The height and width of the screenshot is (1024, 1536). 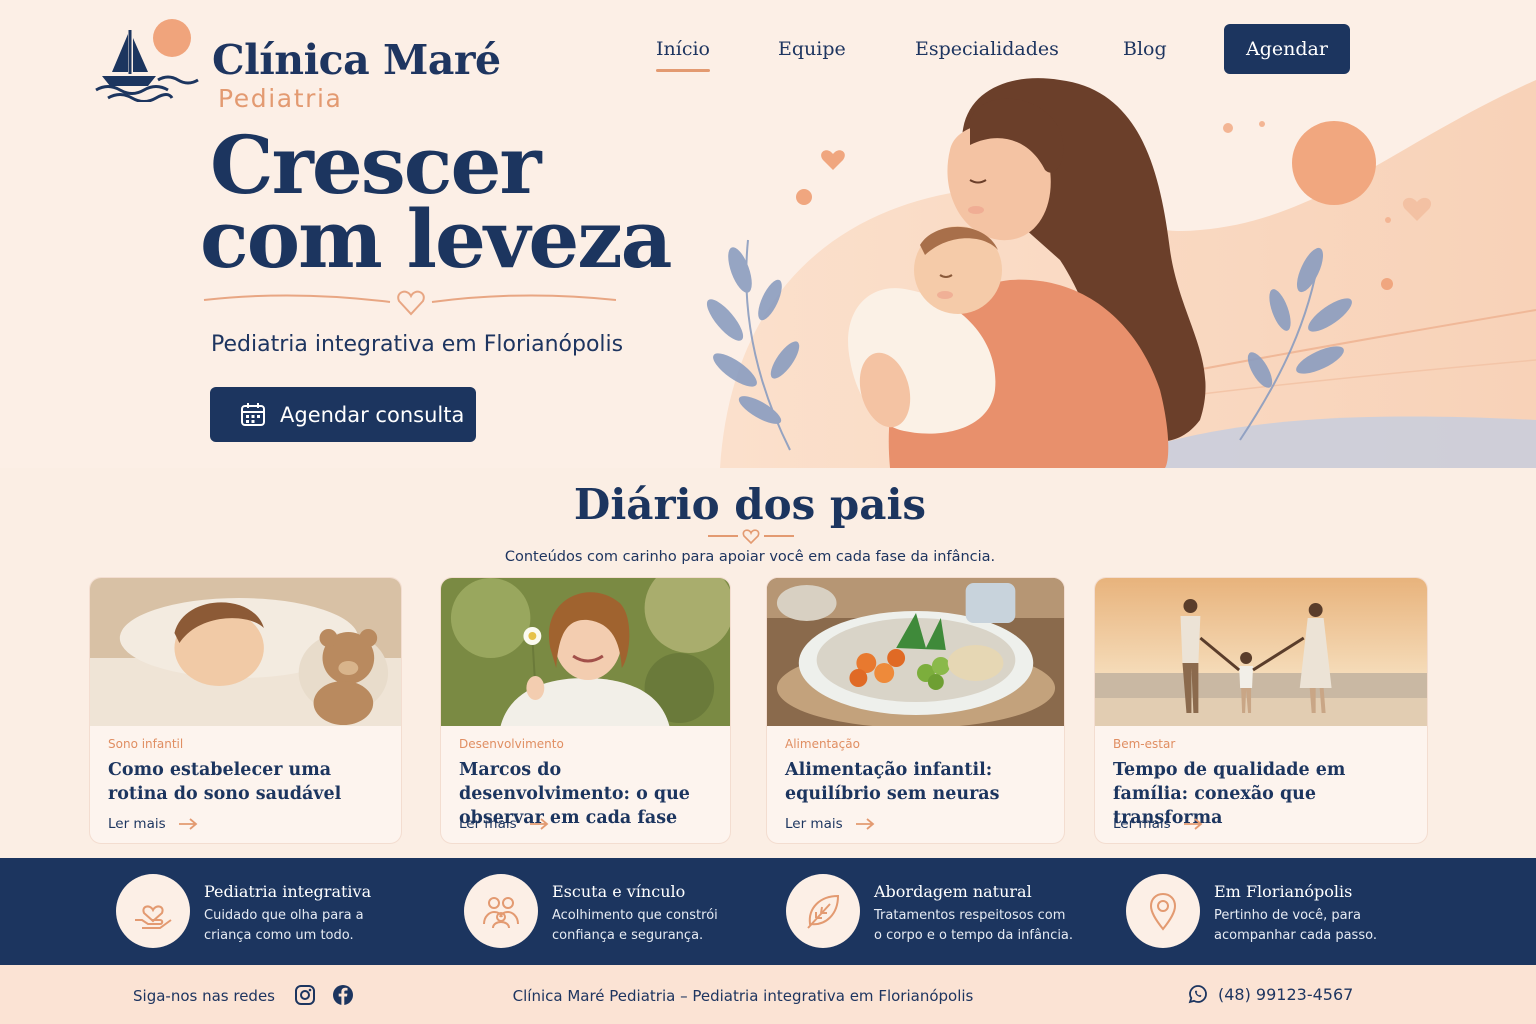 I want to click on sleeping-child-photo, so click(x=245, y=652).